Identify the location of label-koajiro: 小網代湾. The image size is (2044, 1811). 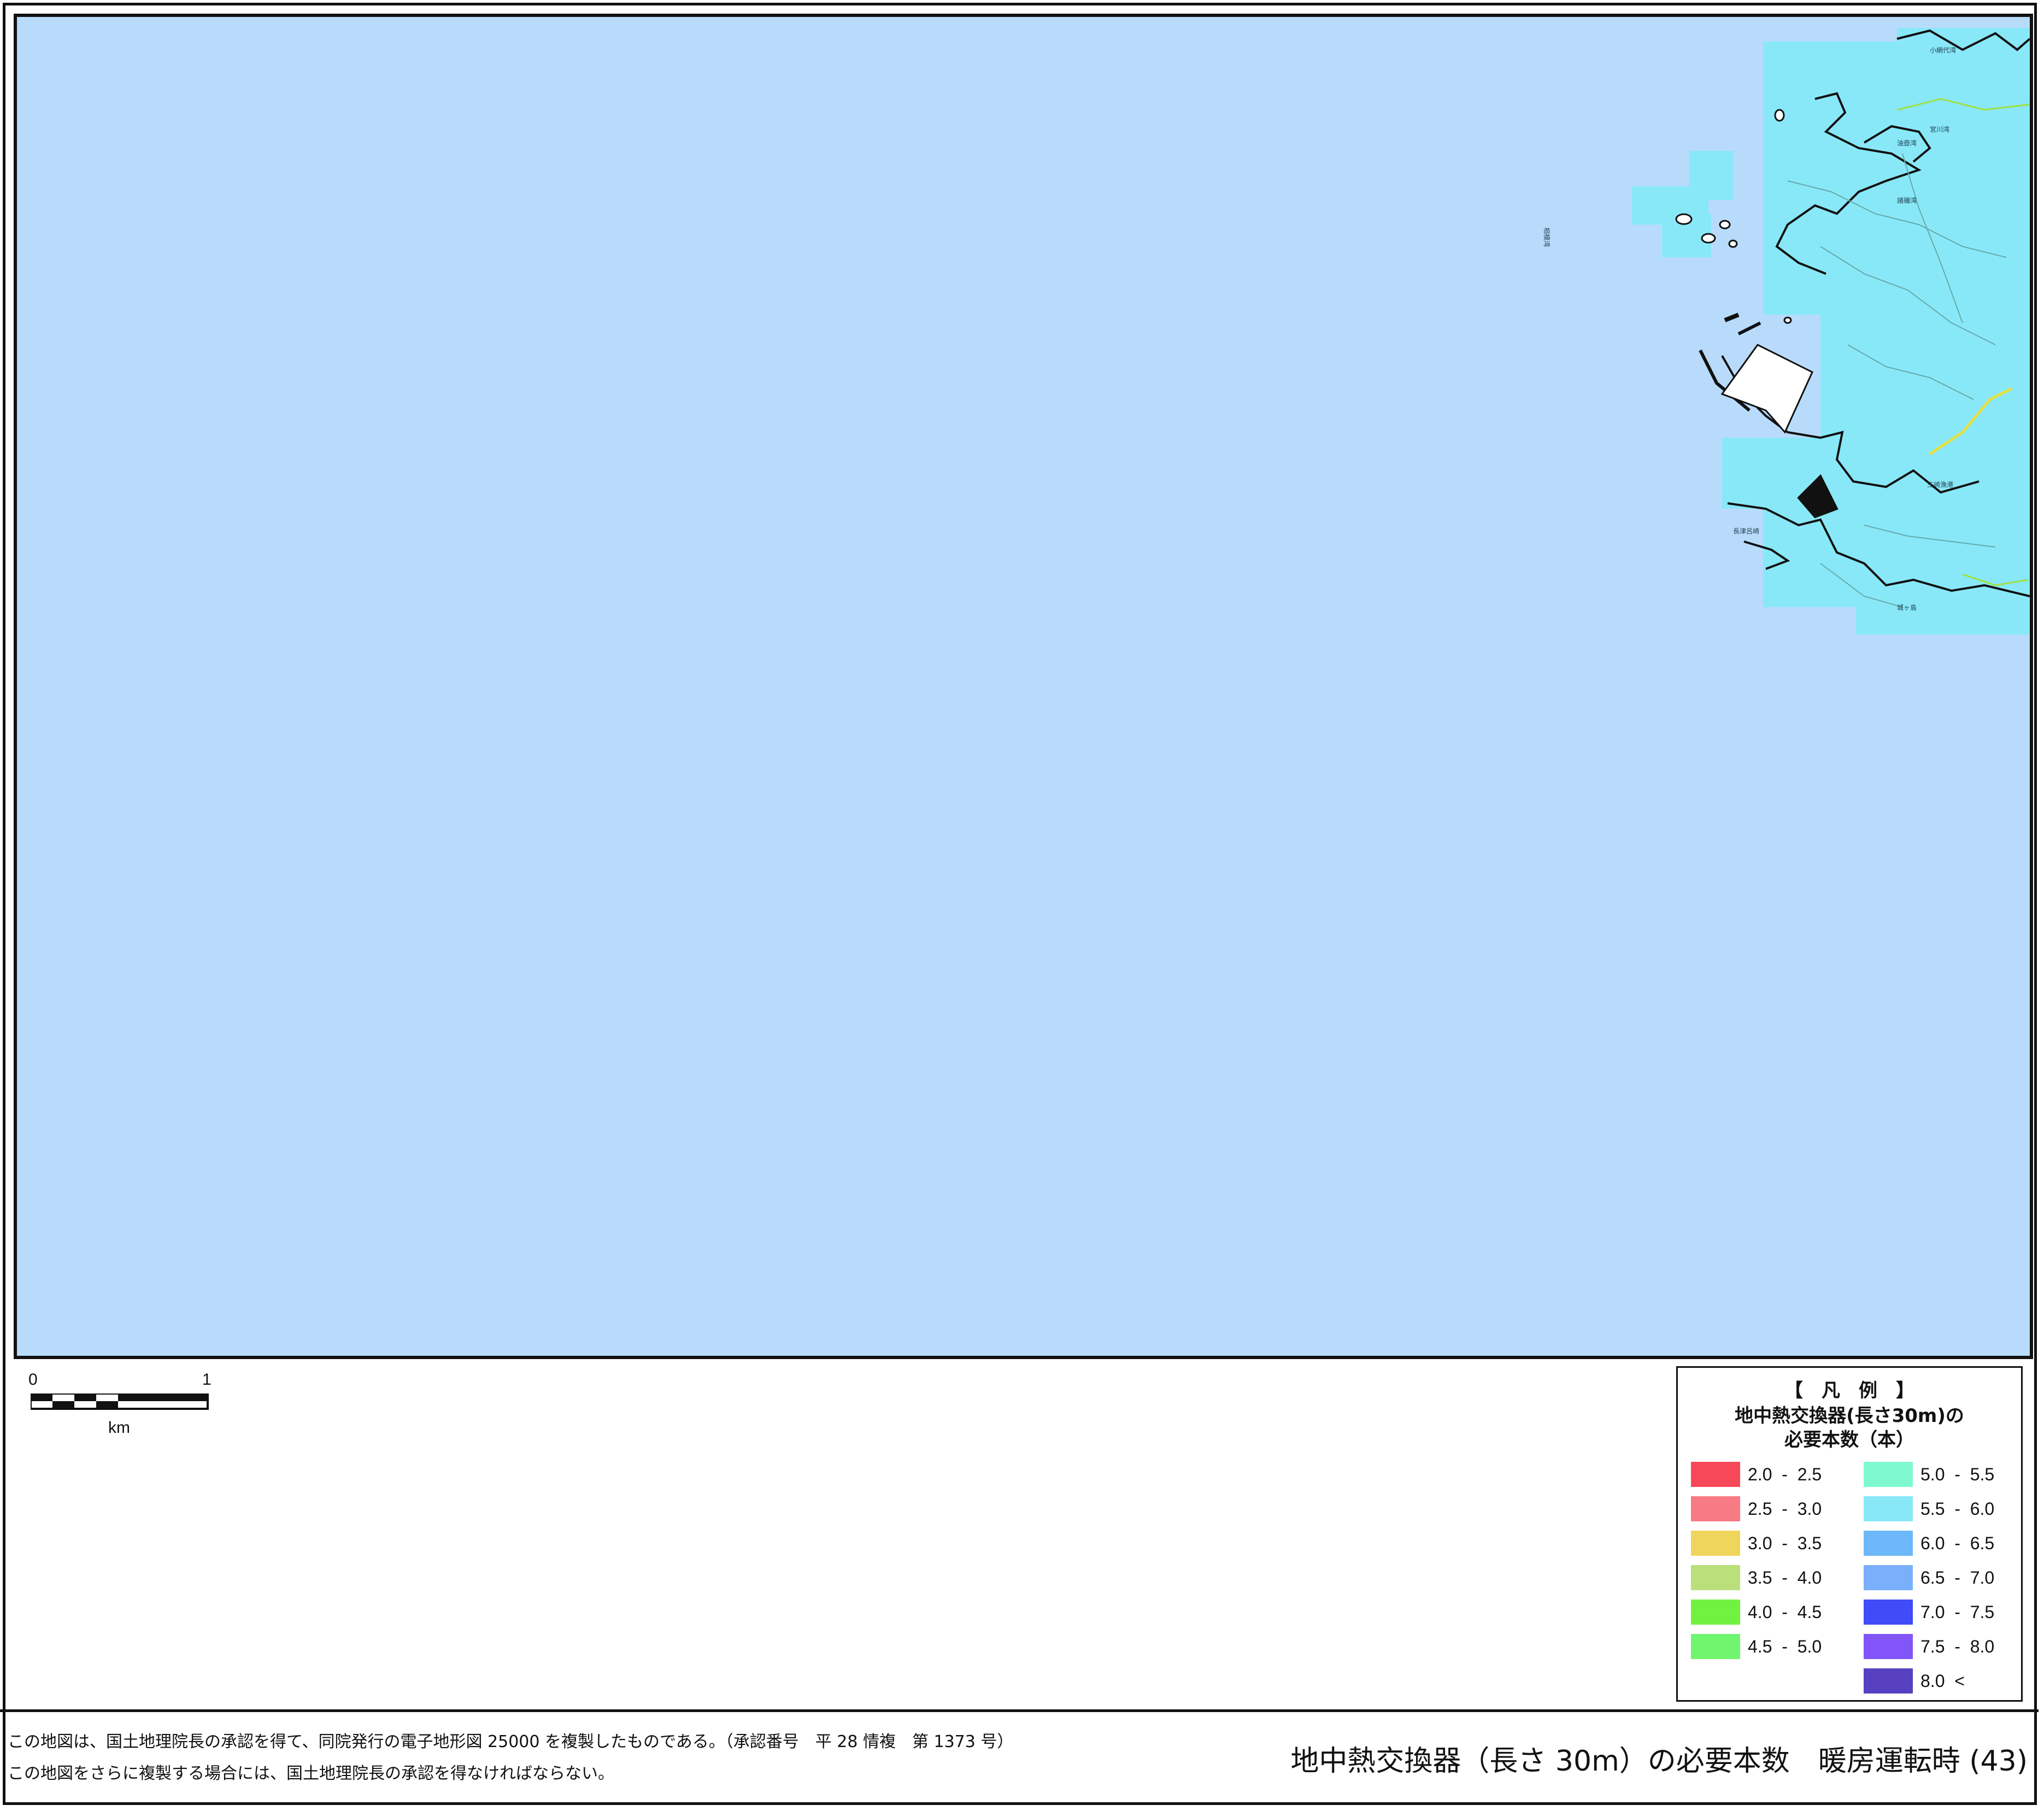
(1943, 50).